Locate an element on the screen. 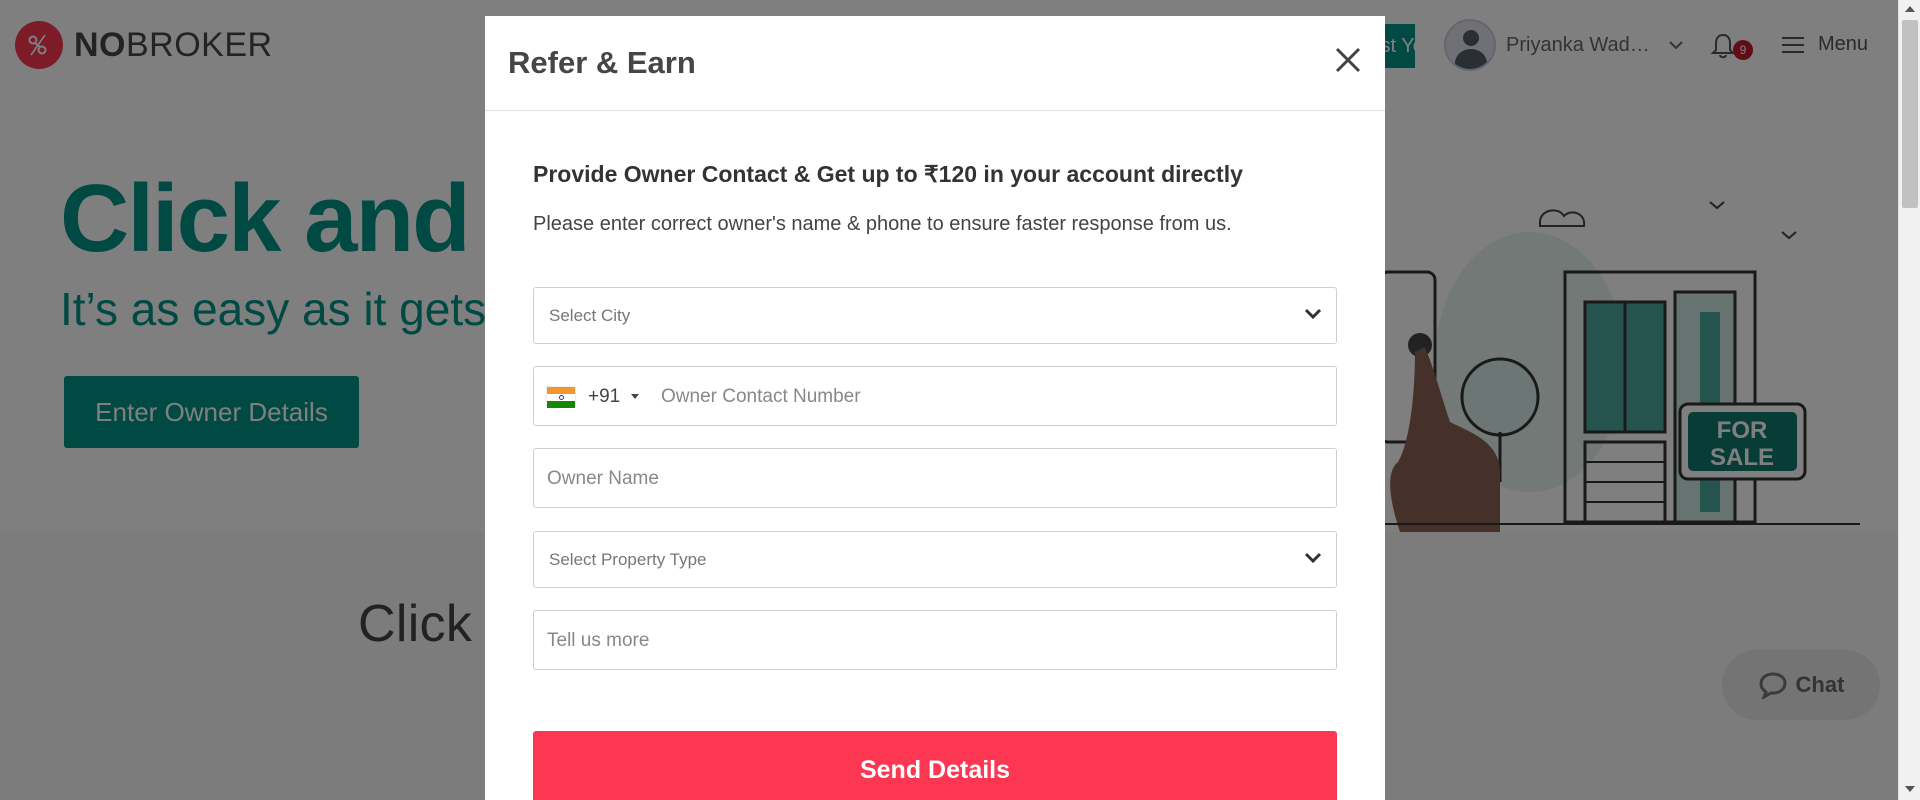 Image resolution: width=1920 pixels, height=800 pixels. modal-header: Refer & Earn is located at coordinates (935, 63).